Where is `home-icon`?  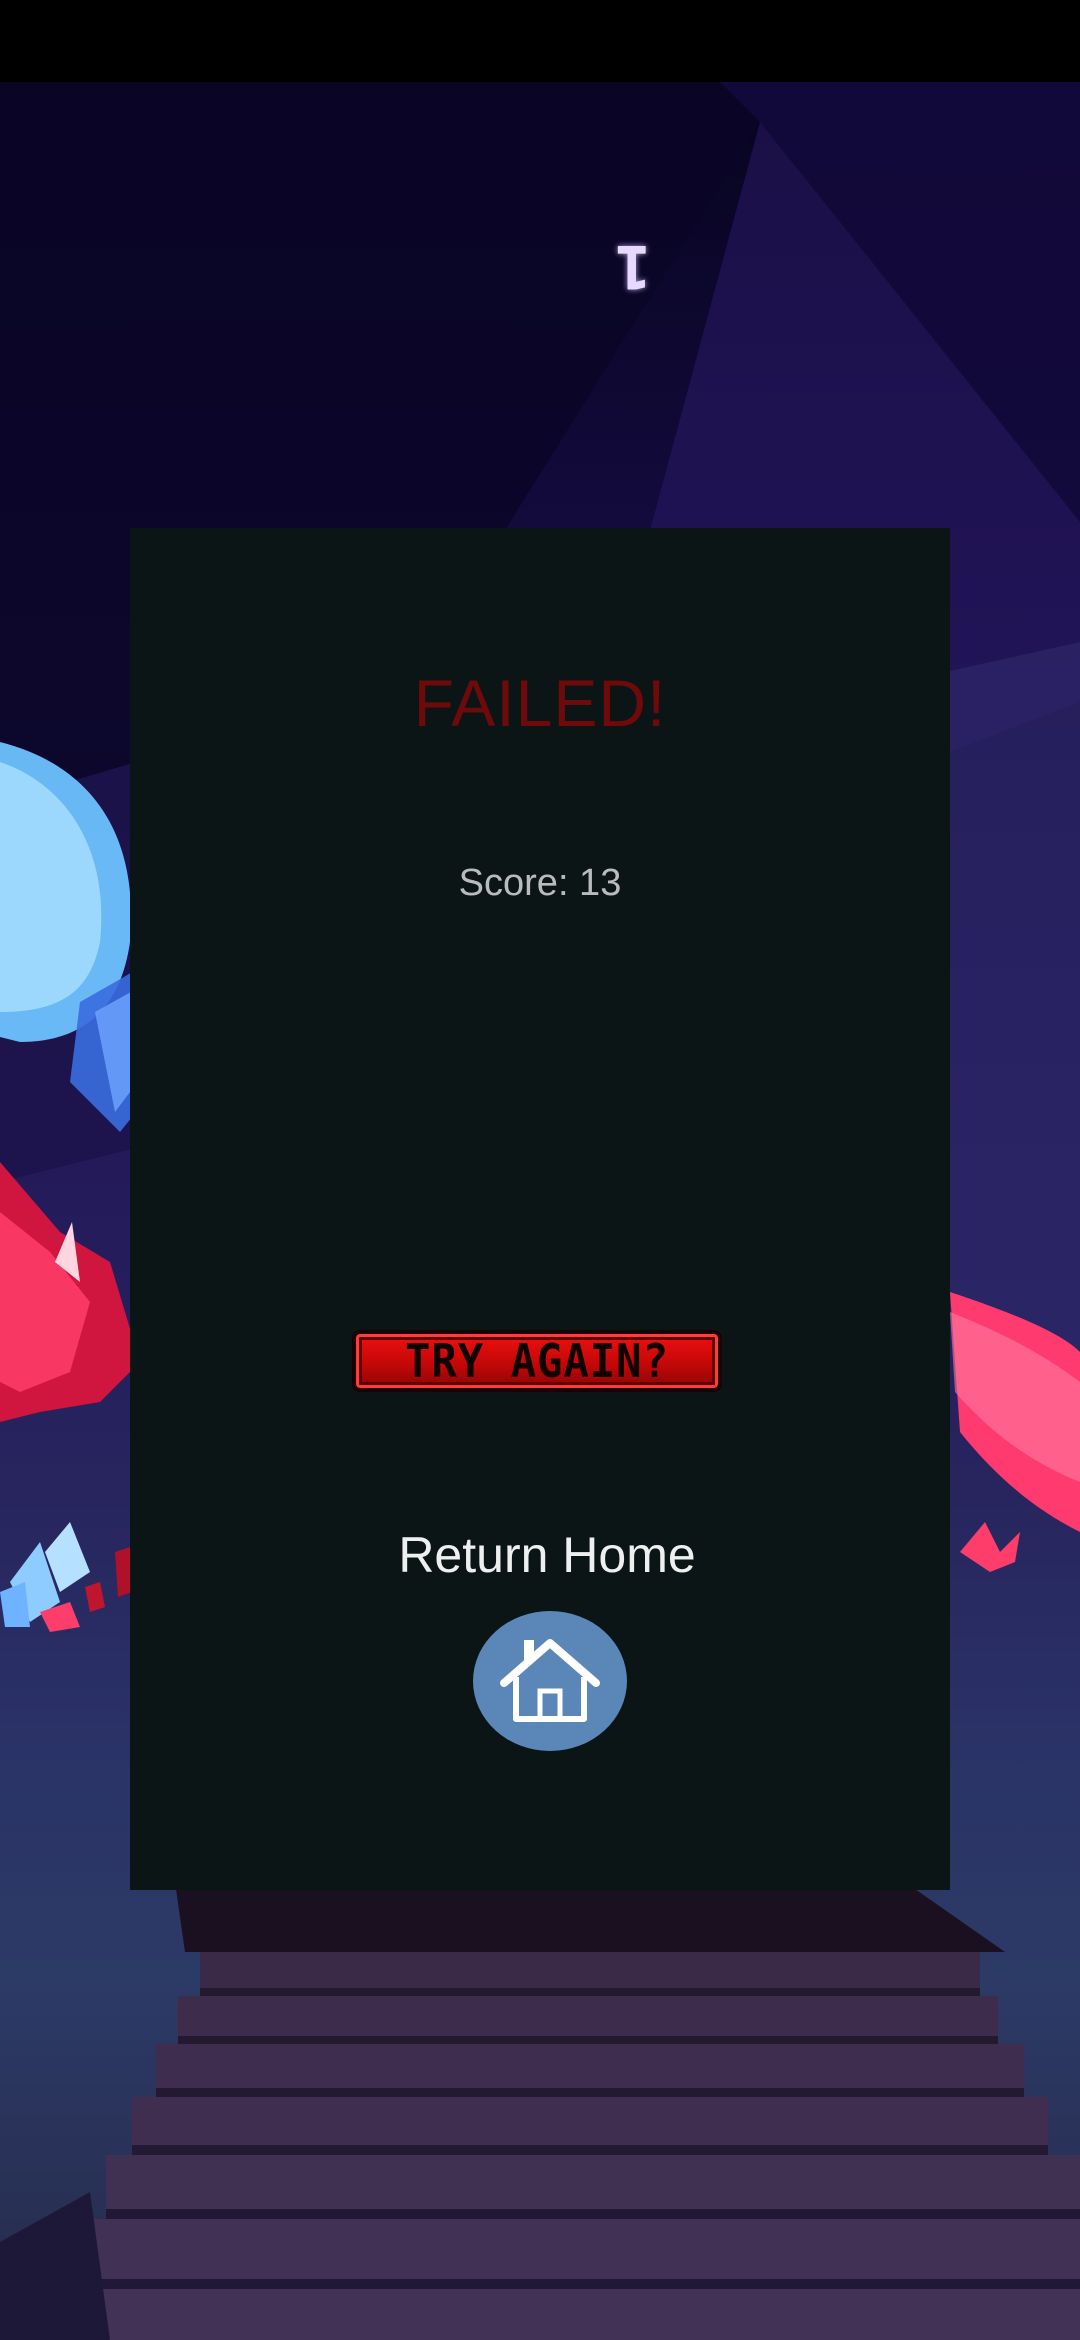 home-icon is located at coordinates (550, 1680).